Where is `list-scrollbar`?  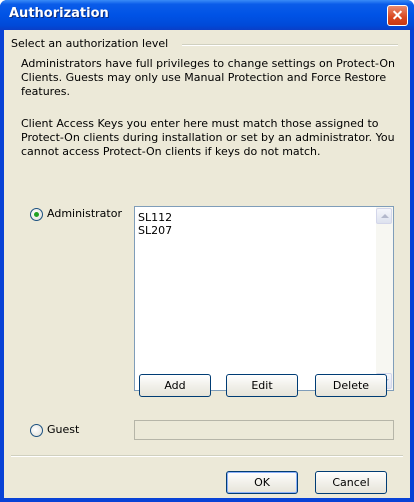
list-scrollbar is located at coordinates (384, 298).